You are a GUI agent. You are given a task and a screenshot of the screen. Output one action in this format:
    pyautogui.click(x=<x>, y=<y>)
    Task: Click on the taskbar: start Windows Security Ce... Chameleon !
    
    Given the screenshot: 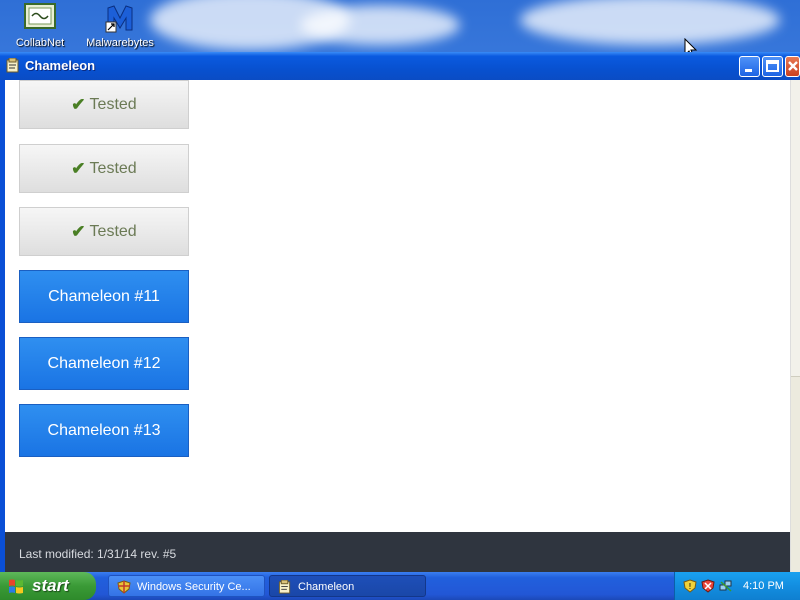 What is the action you would take?
    pyautogui.click(x=400, y=586)
    